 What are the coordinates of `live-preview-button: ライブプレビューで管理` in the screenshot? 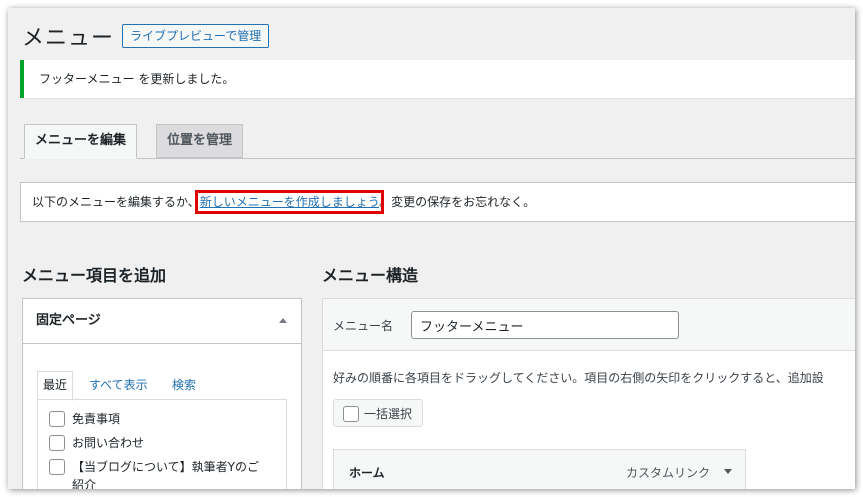 It's located at (196, 36).